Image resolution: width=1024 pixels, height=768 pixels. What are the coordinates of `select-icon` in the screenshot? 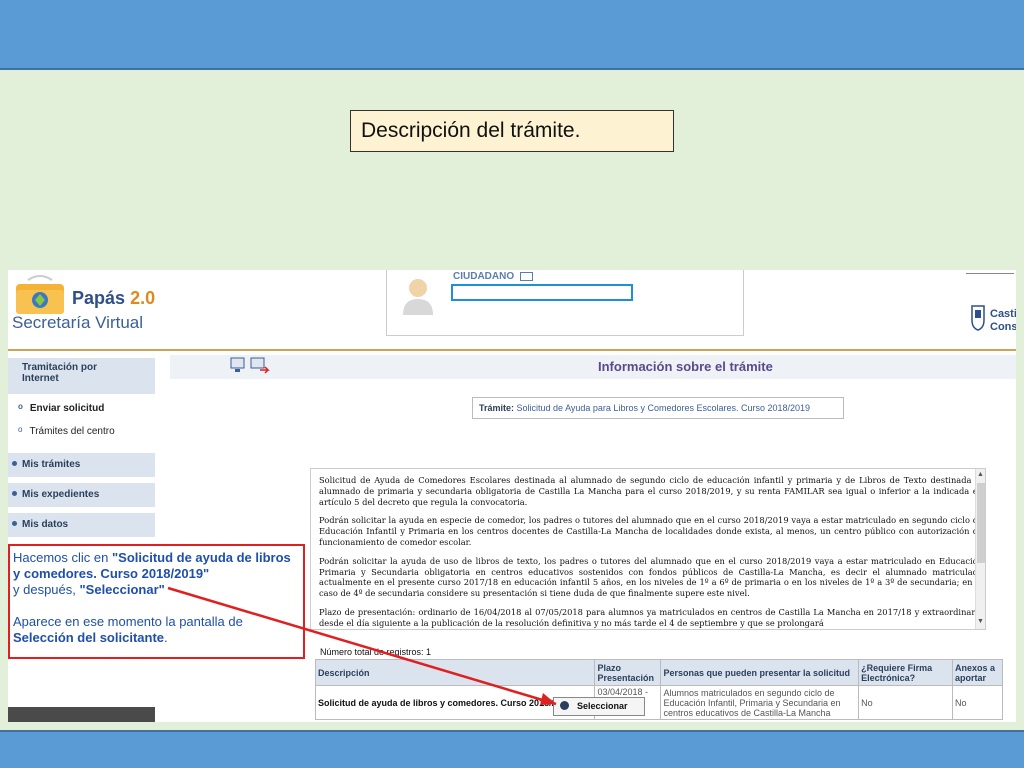 It's located at (564, 705).